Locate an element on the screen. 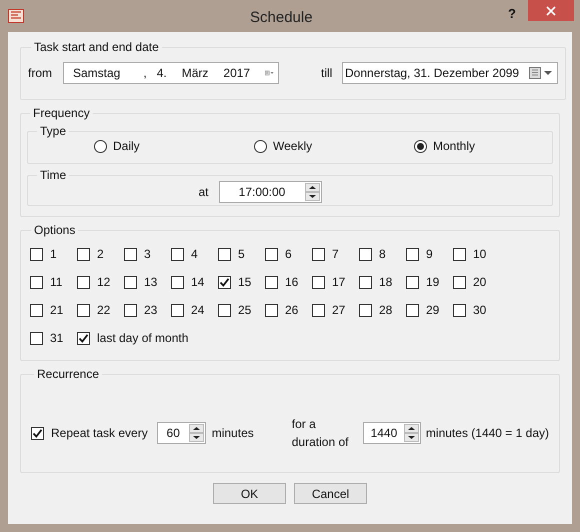 This screenshot has height=532, width=580. interval-spinner: 60 is located at coordinates (181, 433).